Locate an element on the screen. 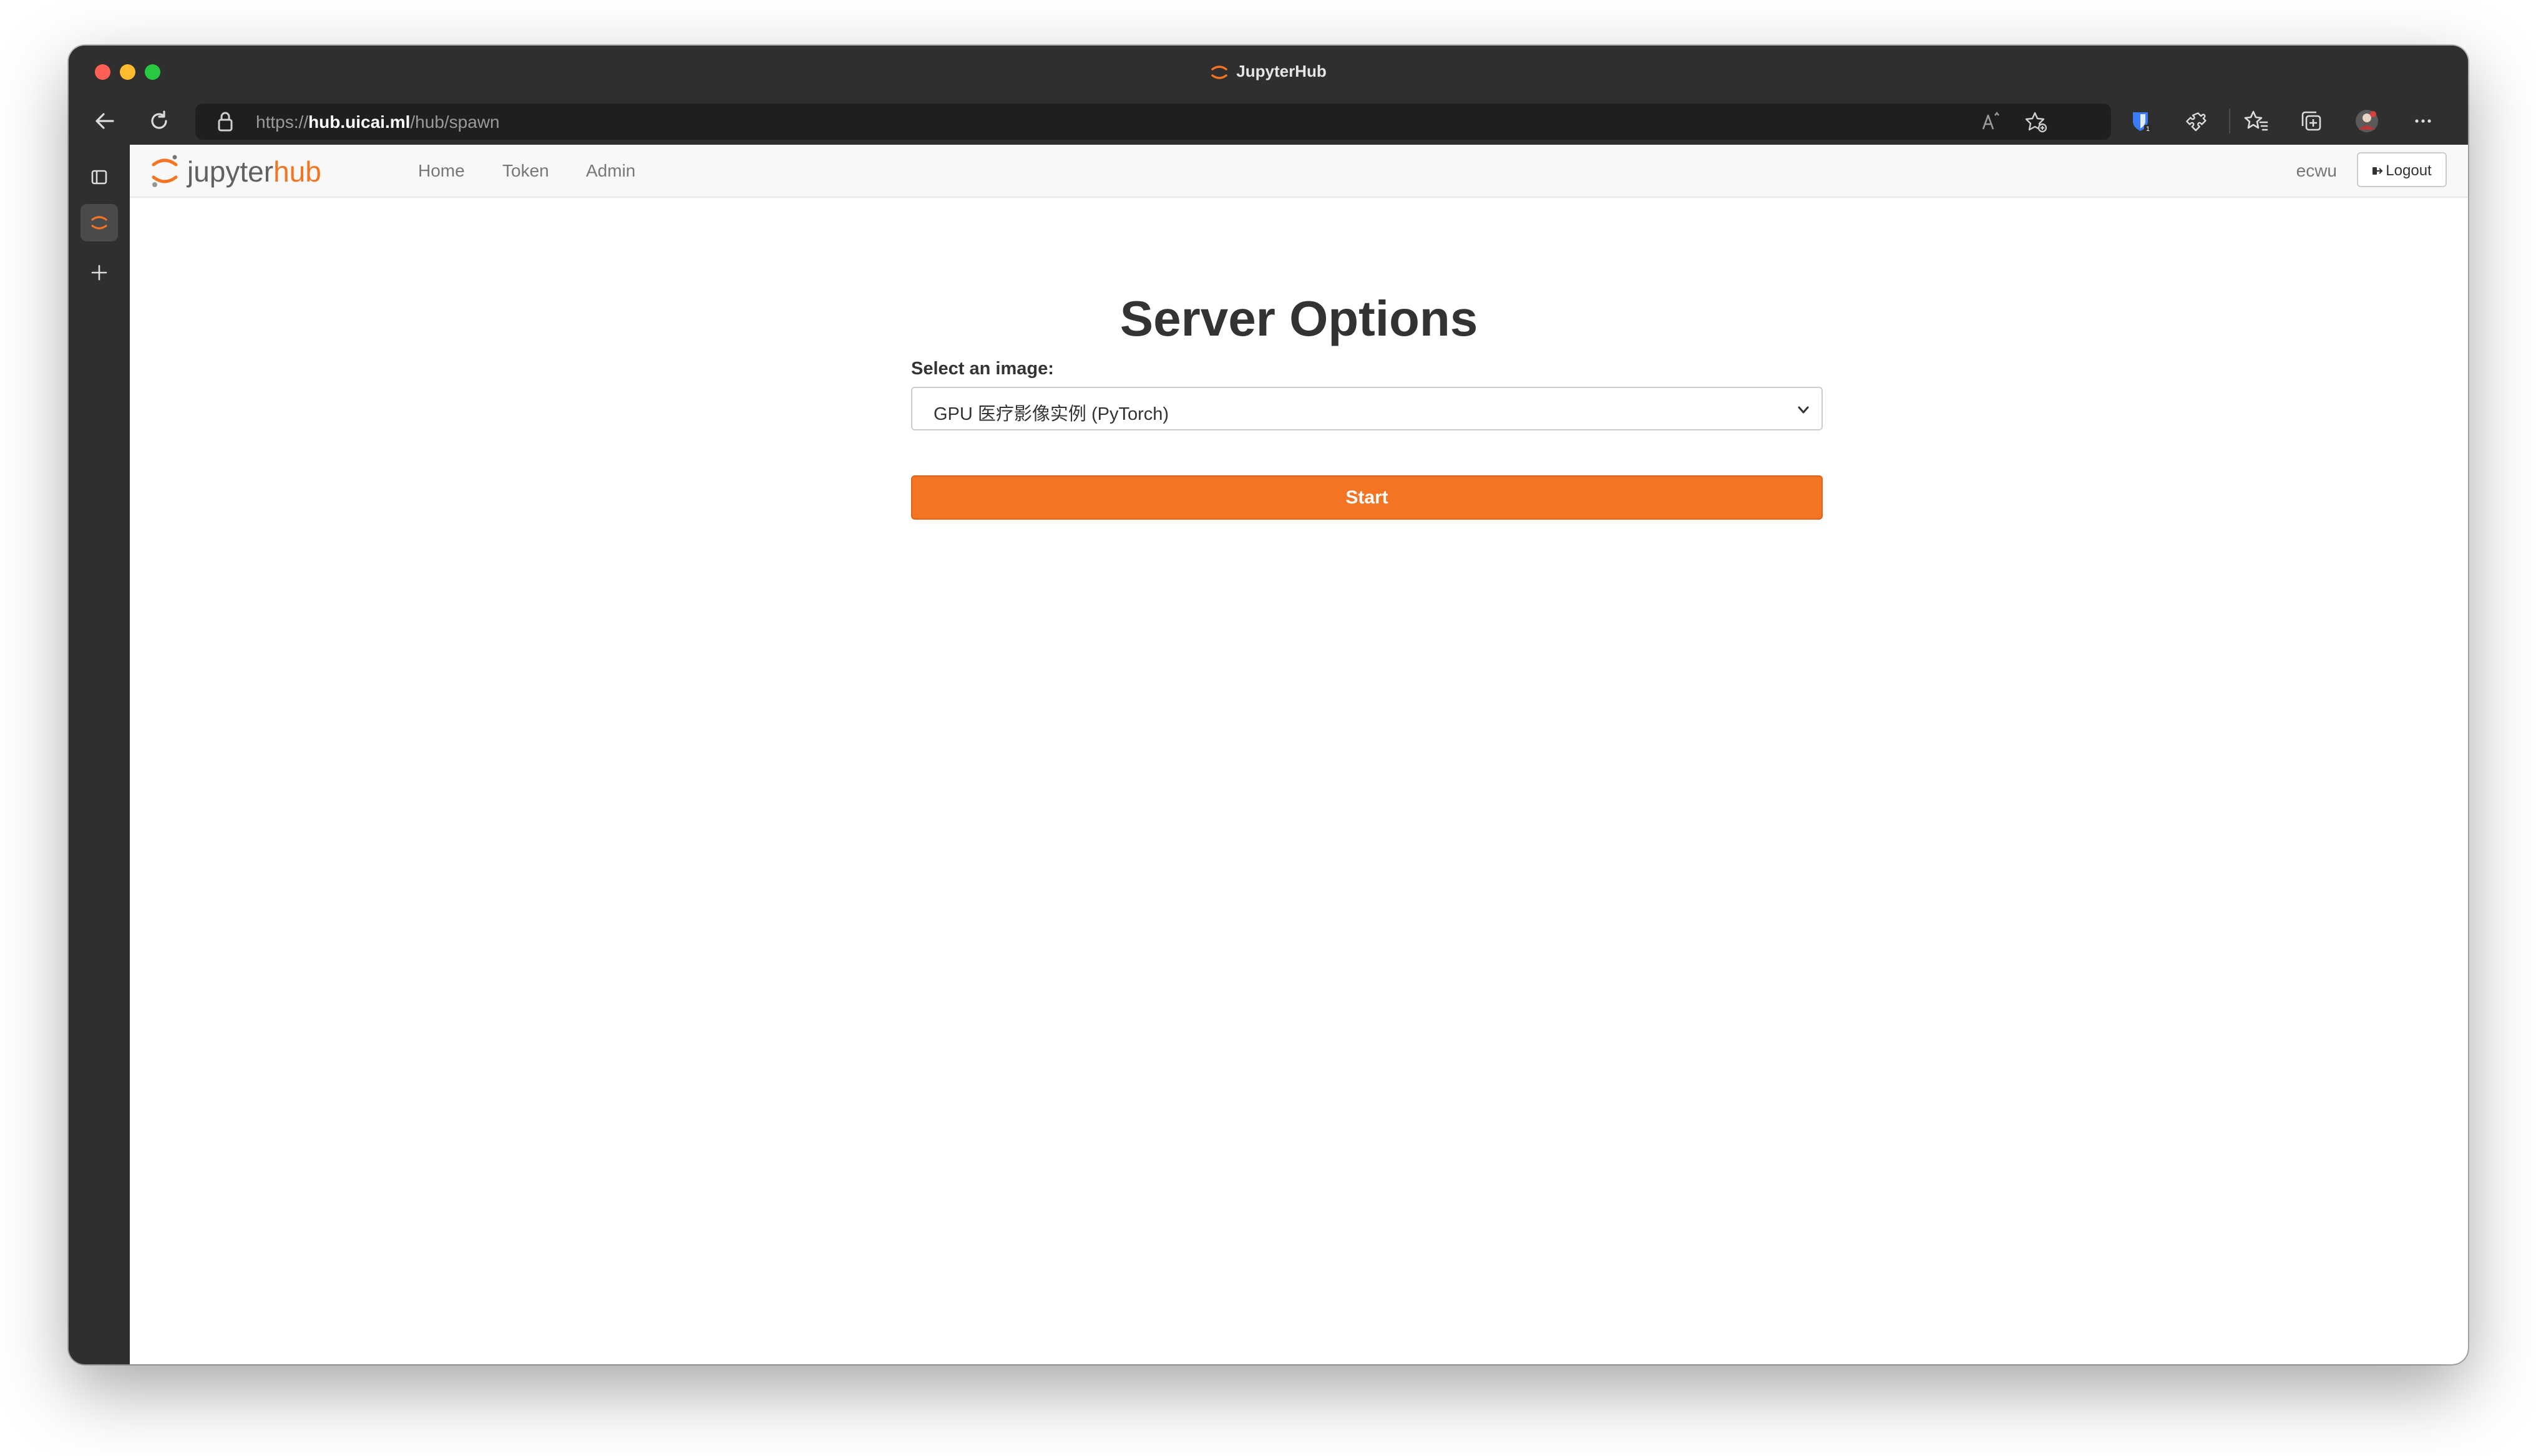 Image resolution: width=2536 pixels, height=1456 pixels. url-scheme: https:// is located at coordinates (282, 122).